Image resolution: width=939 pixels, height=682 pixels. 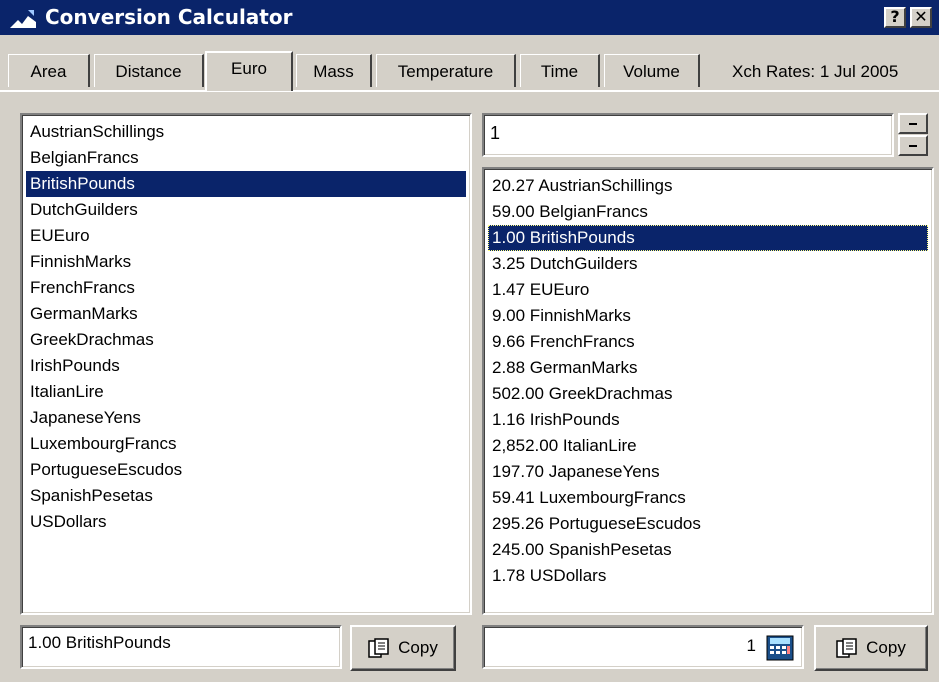 I want to click on copy-right-button: Copy, so click(x=871, y=648).